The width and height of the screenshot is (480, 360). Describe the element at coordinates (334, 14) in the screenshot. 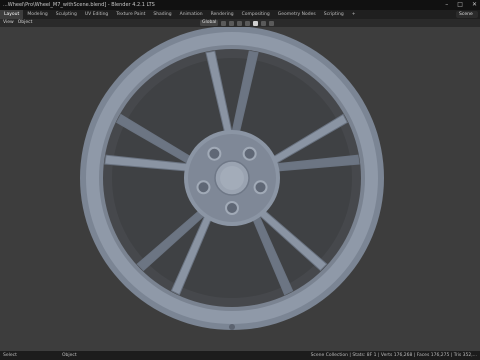

I see `tab-scripting: Scripting` at that location.